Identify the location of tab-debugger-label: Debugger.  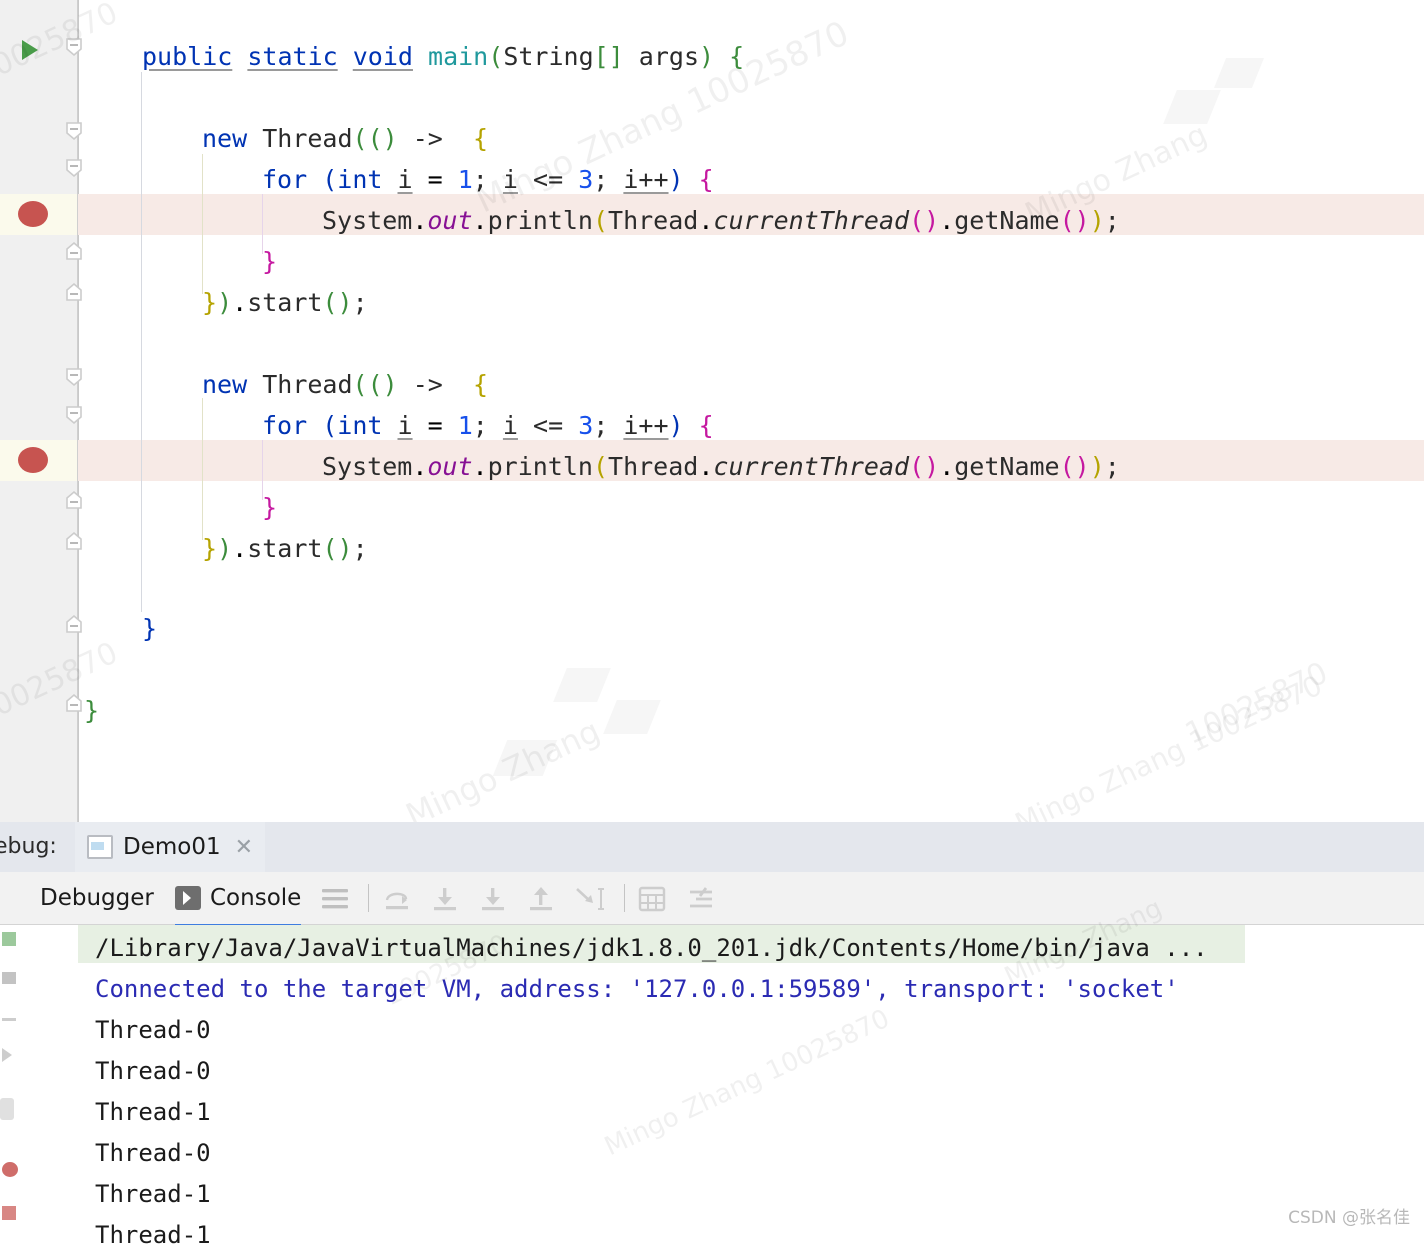
(97, 898).